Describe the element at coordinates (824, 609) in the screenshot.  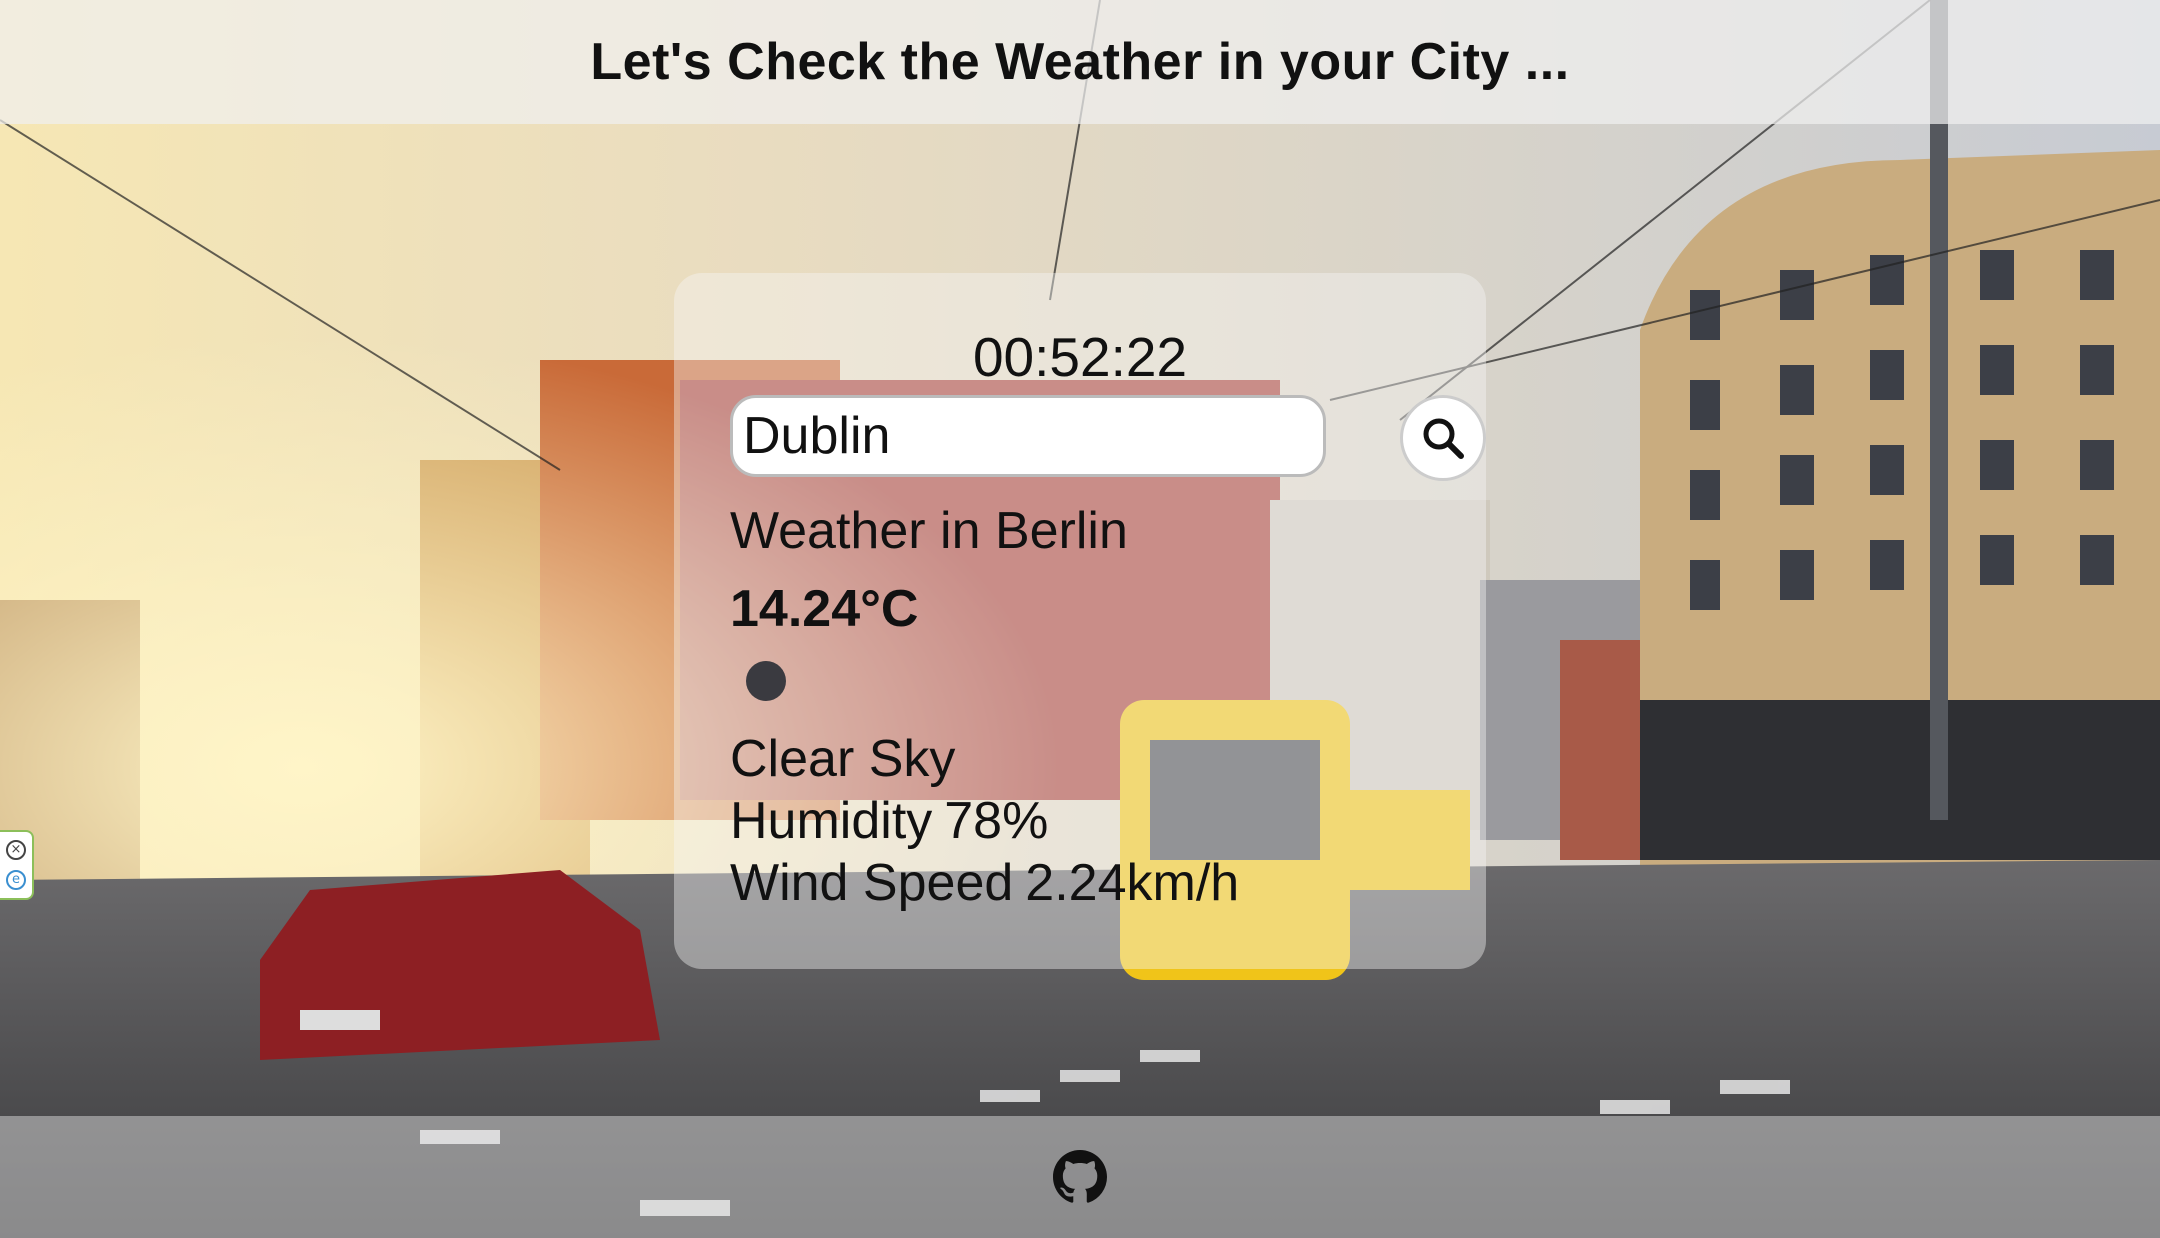
I see `temperature-value: 14.24°C` at that location.